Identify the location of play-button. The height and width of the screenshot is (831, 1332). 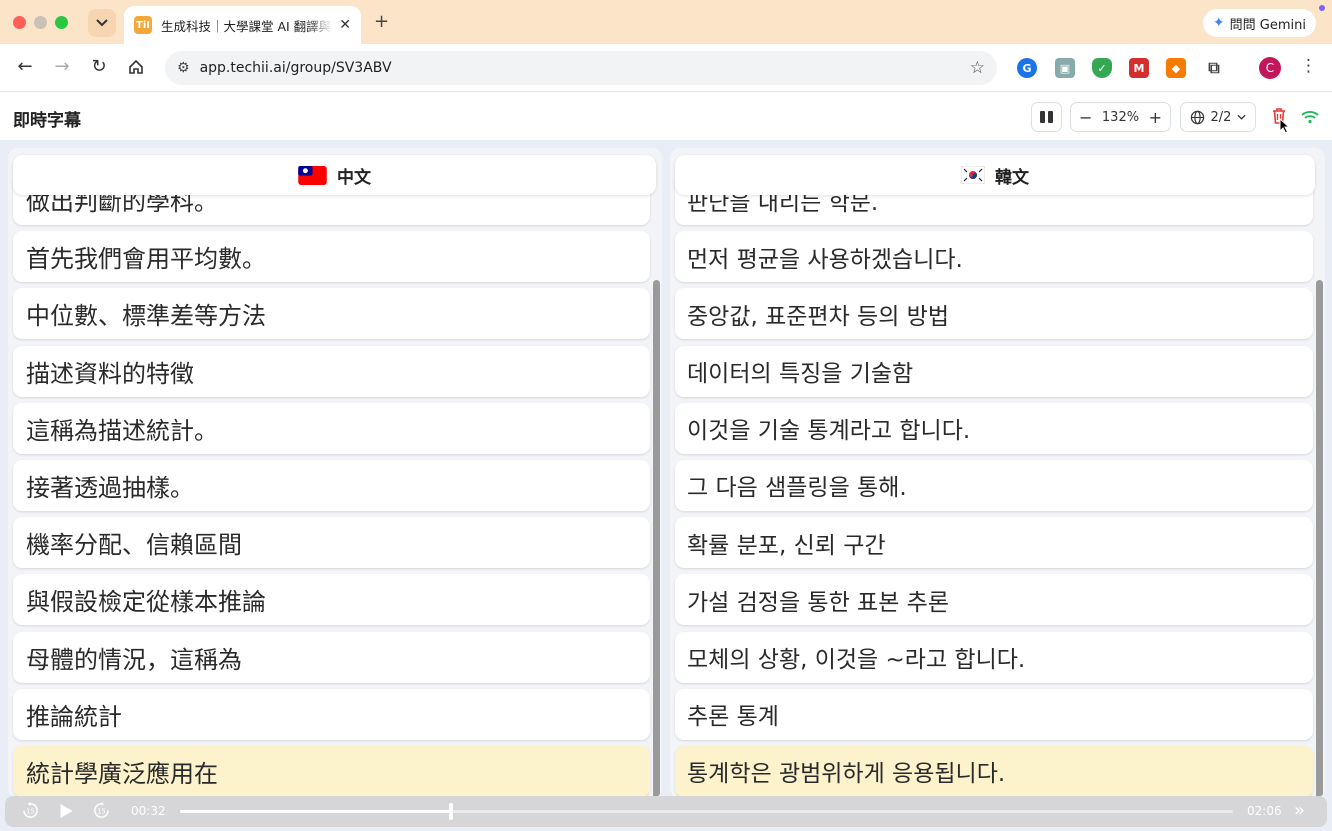
(66, 813).